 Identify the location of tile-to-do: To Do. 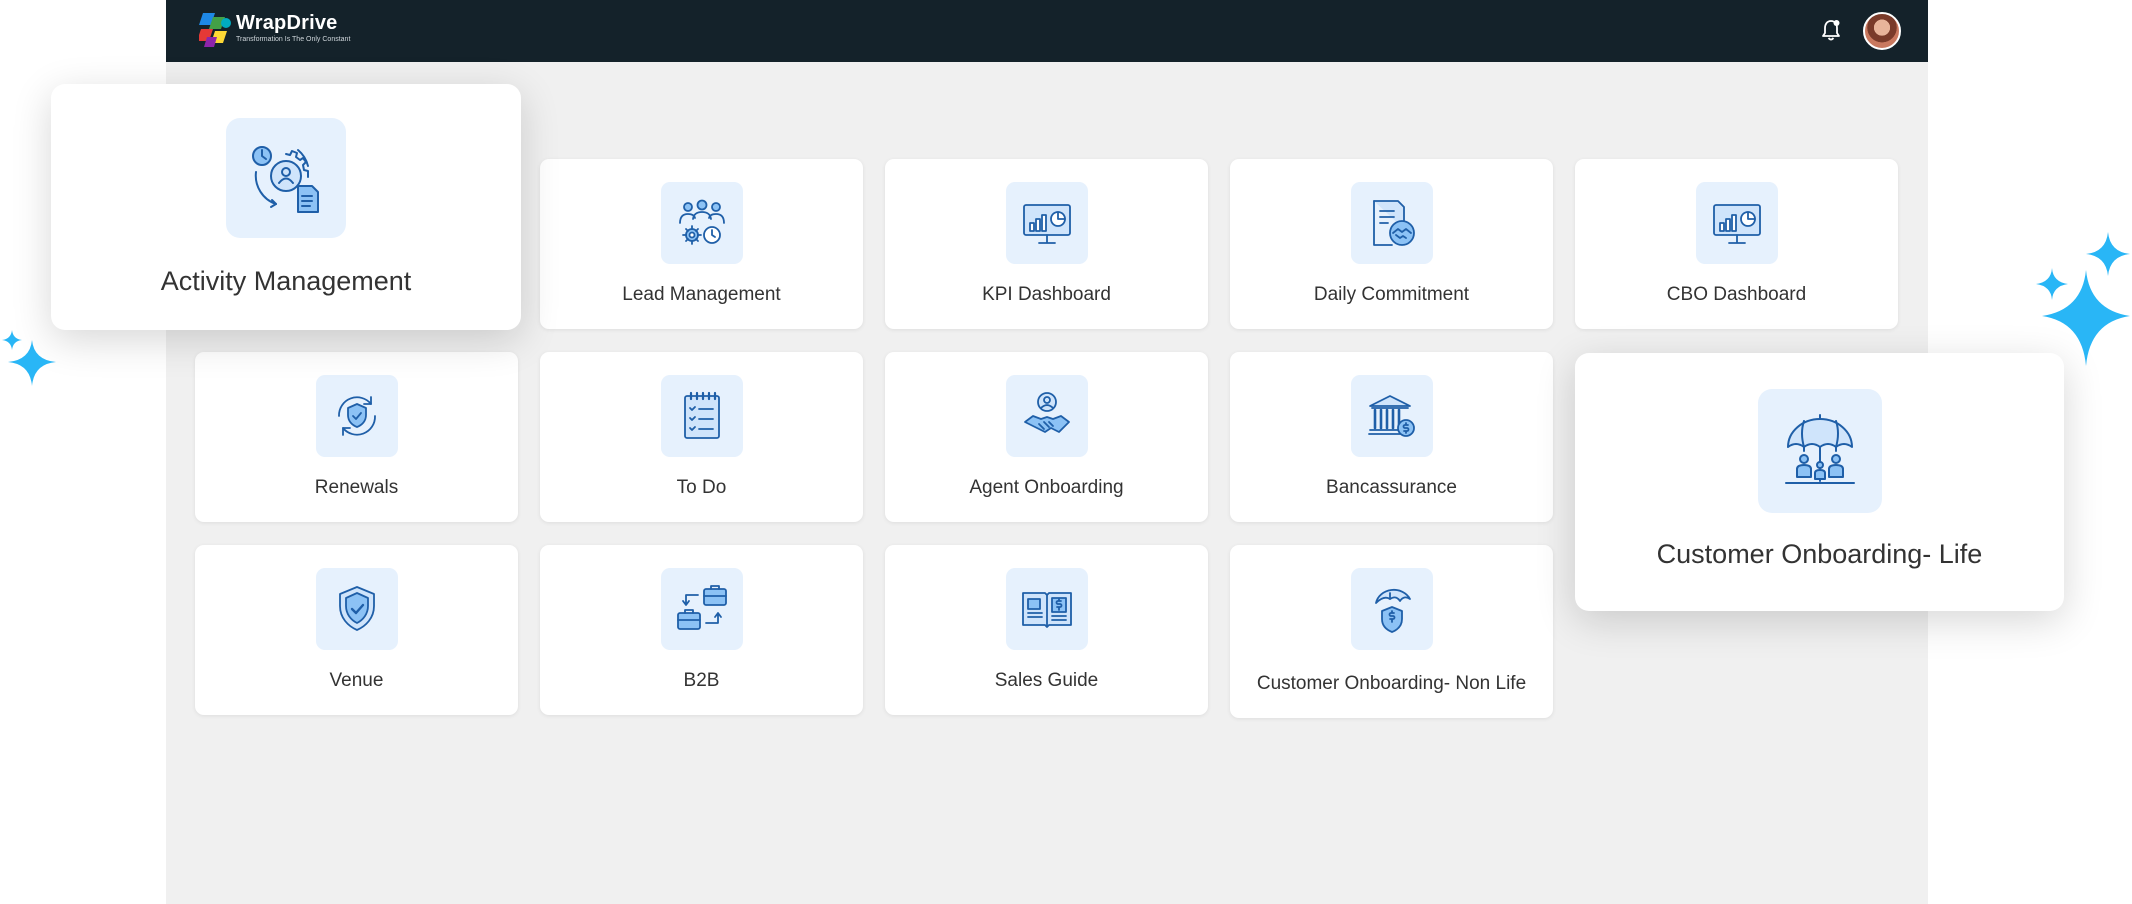
(701, 437).